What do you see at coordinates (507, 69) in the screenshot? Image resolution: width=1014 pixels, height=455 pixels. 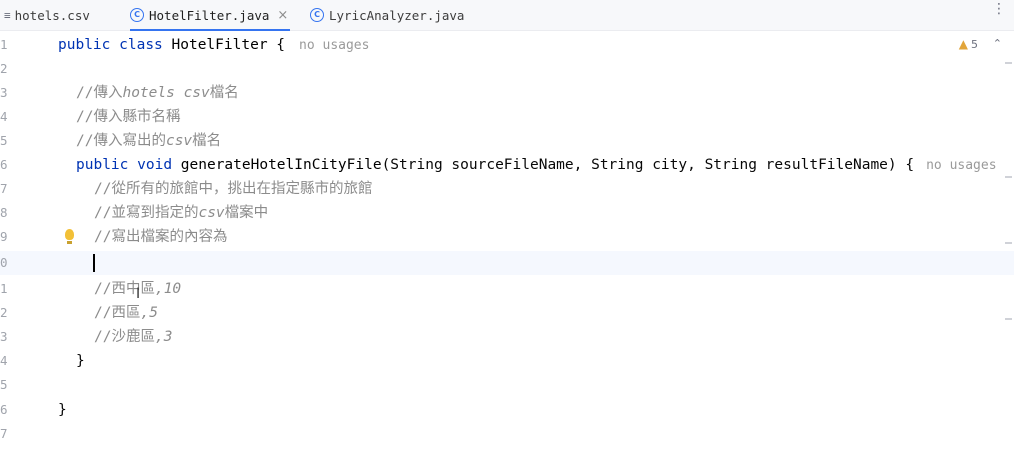 I see `code-line: 2` at bounding box center [507, 69].